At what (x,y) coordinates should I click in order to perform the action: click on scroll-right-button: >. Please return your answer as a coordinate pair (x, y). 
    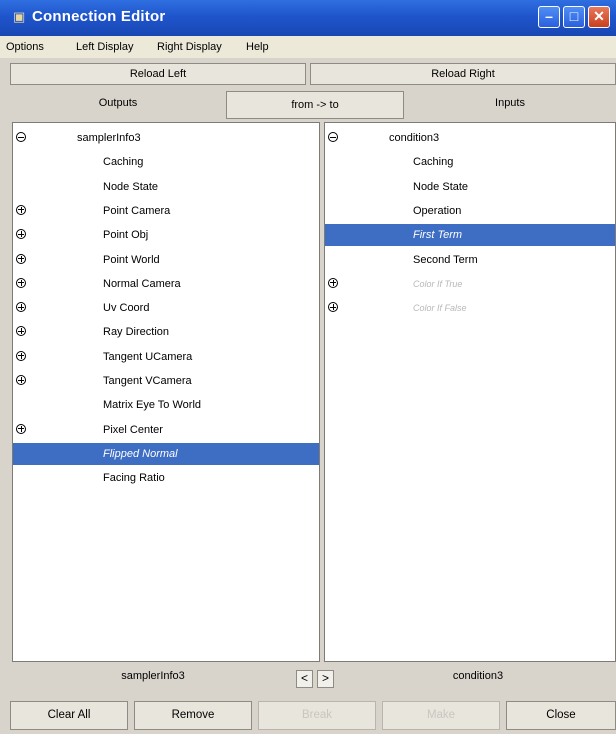
    Looking at the image, I should click on (325, 679).